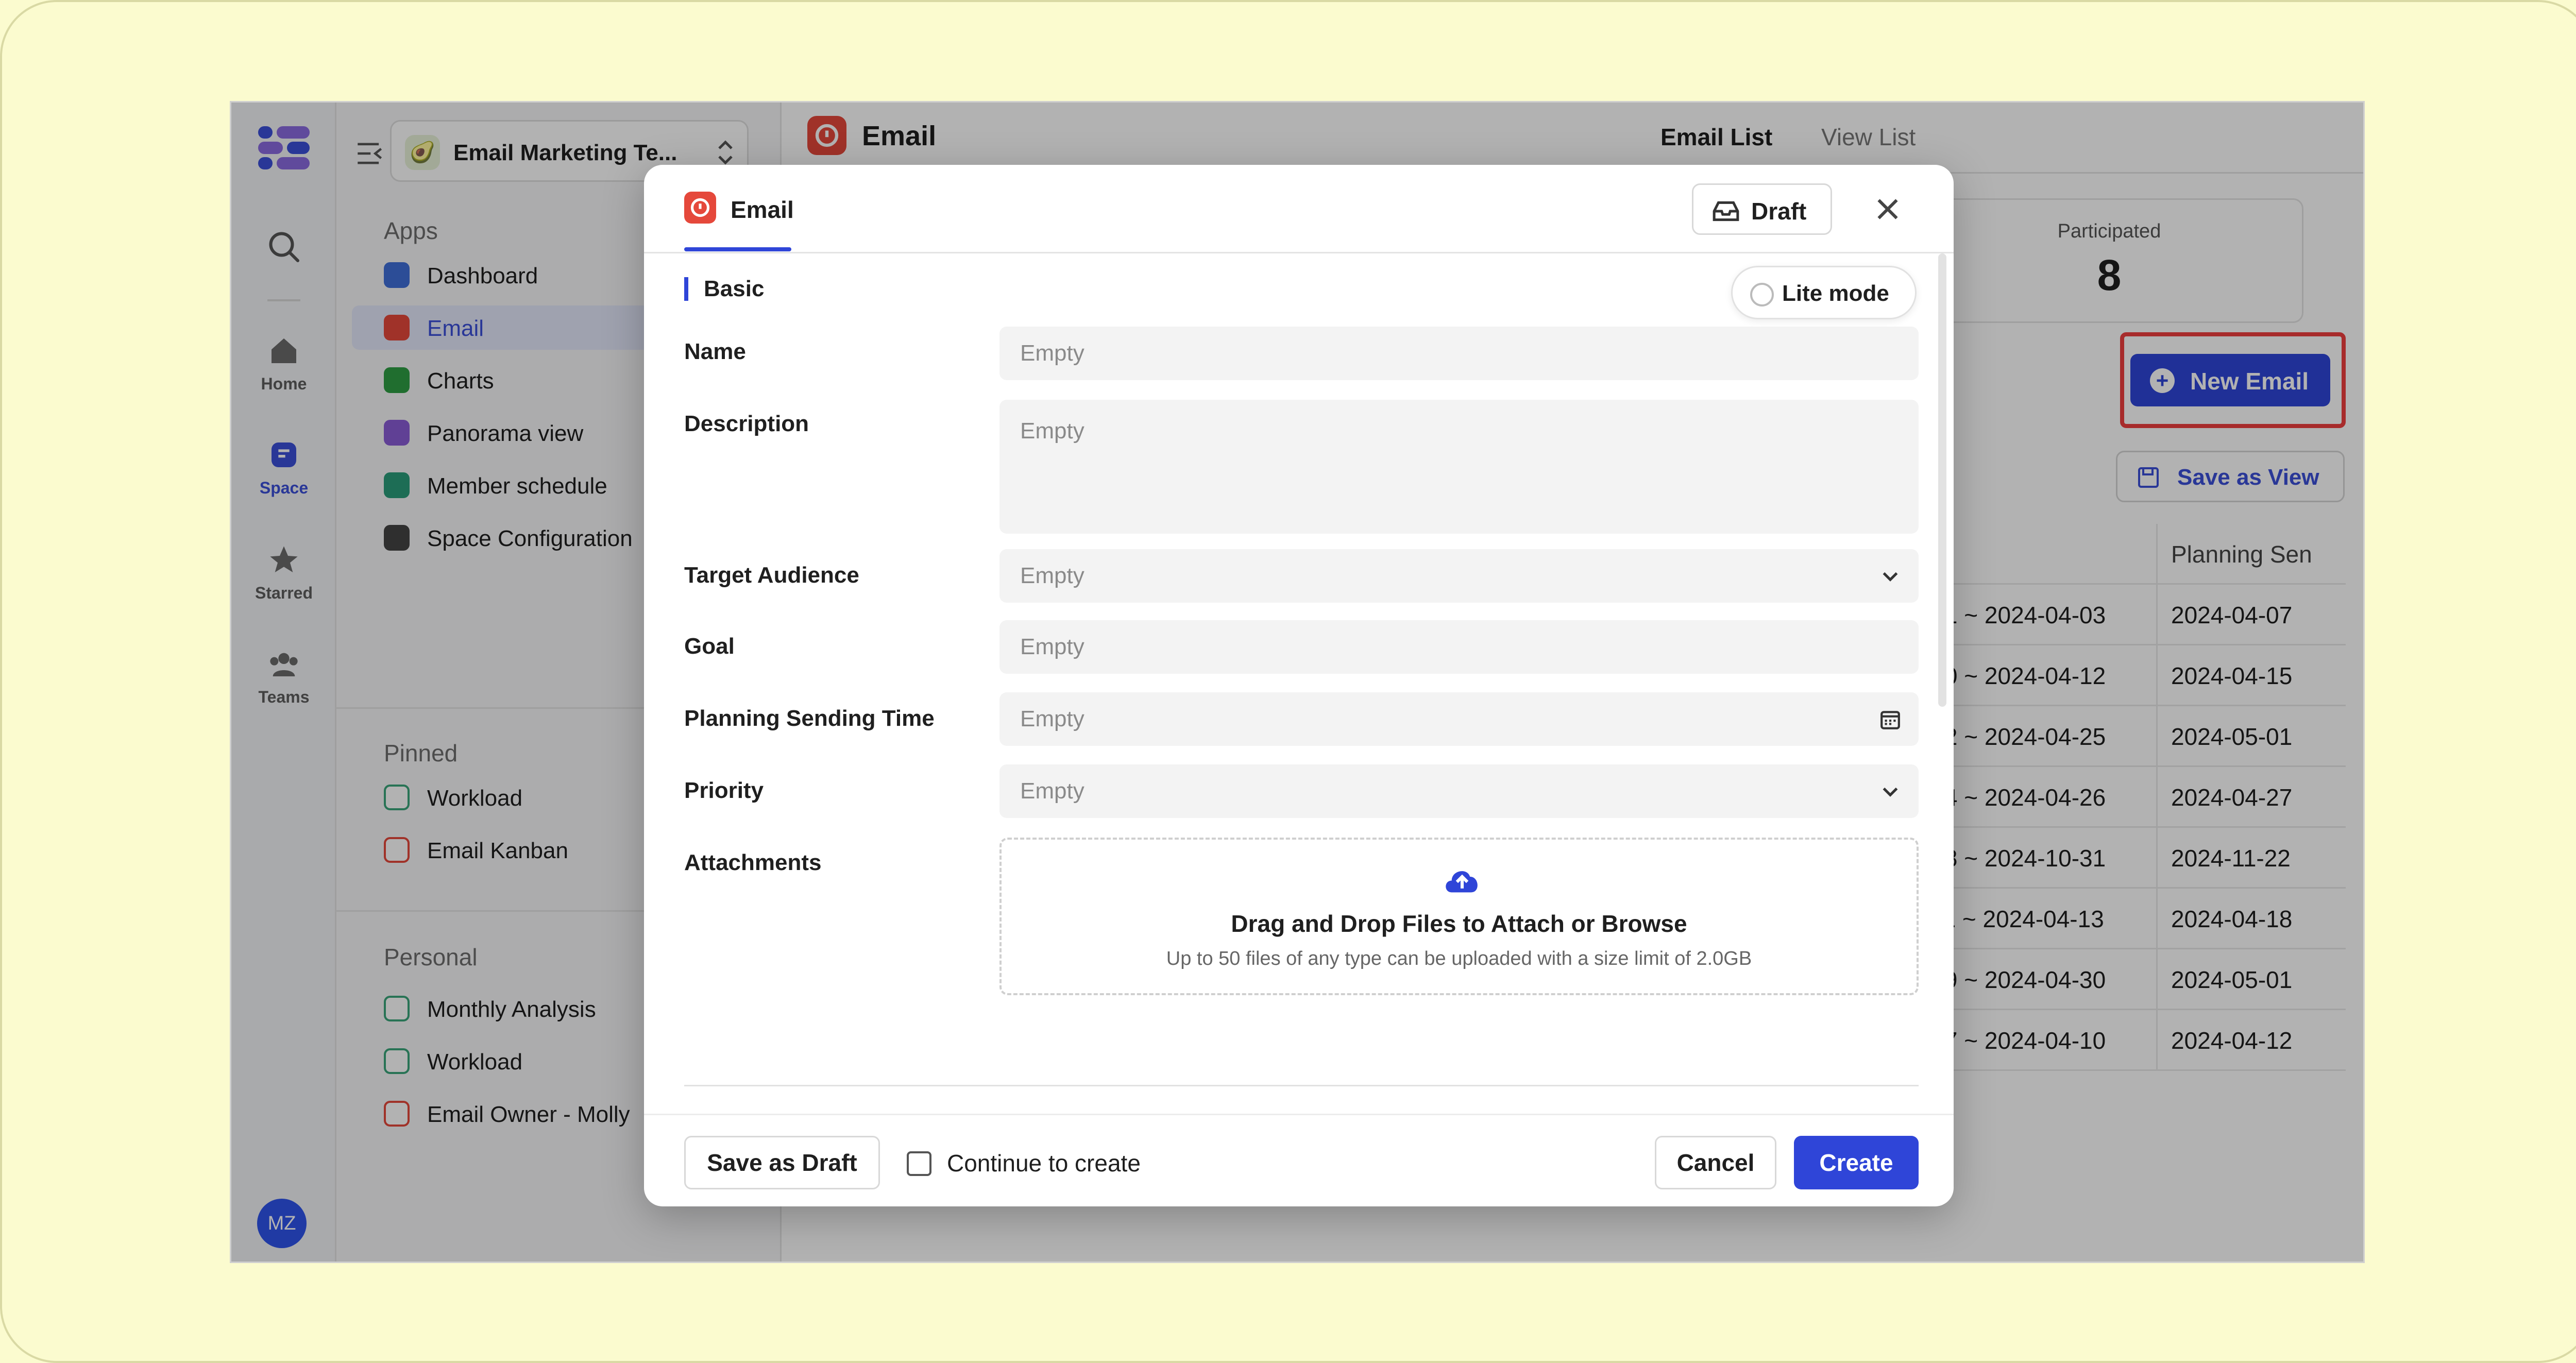 Image resolution: width=2576 pixels, height=1363 pixels. I want to click on description-input: Empty, so click(1459, 467).